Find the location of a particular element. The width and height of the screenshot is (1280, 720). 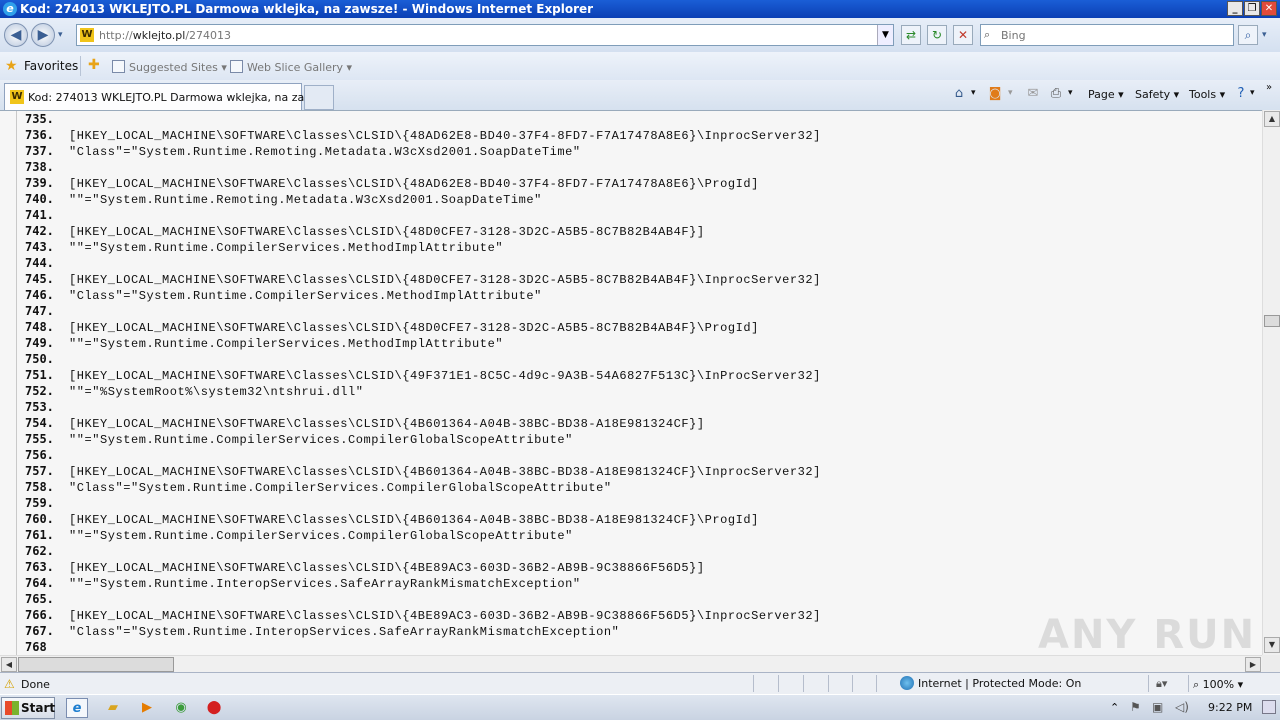

more-commands-chevron-icon: » is located at coordinates (1269, 87).